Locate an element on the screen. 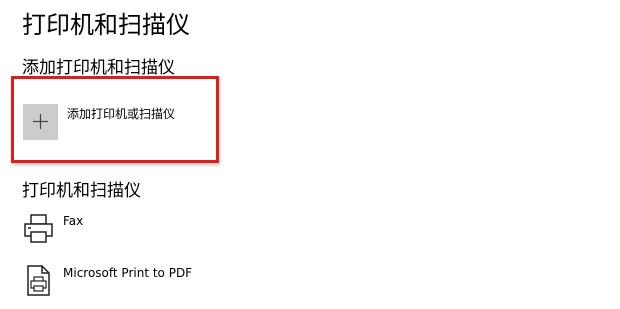  page-title: 打印机和扫描仪 is located at coordinates (106, 25).